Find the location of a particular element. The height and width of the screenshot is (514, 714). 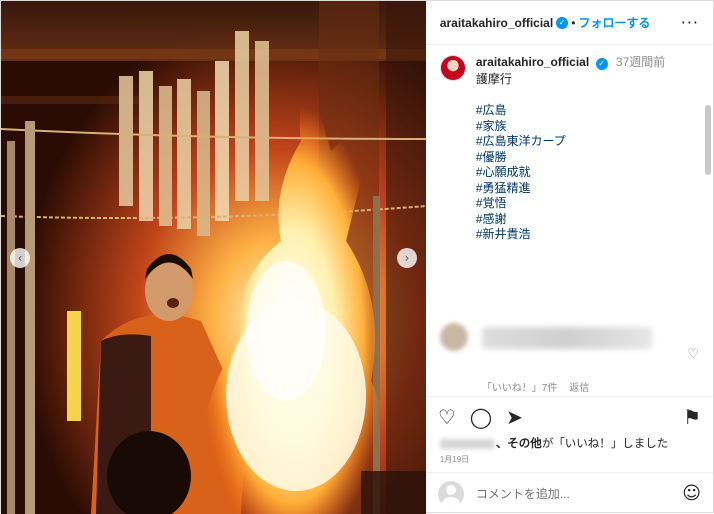

comment-meta: 「いいね！」7件 返信 is located at coordinates (536, 386).